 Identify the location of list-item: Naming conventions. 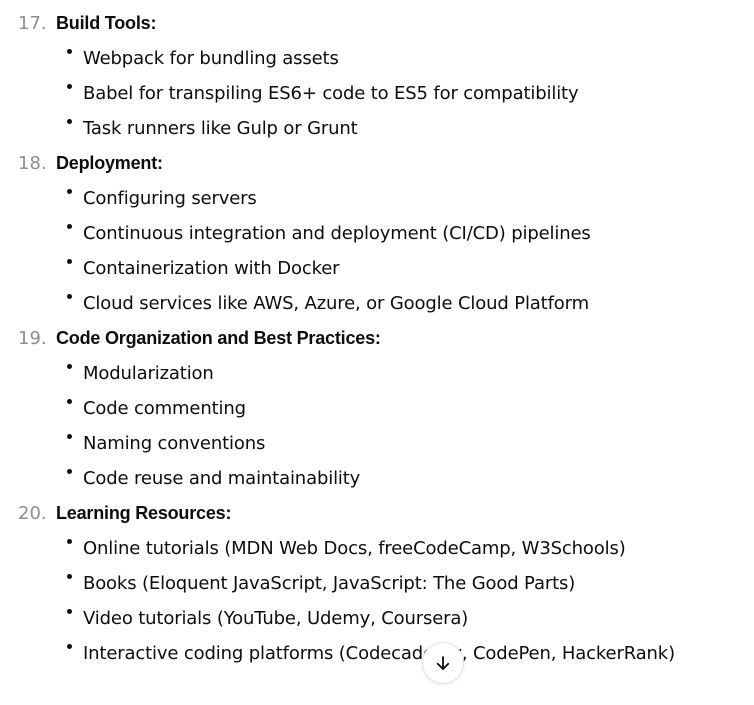
(377, 437).